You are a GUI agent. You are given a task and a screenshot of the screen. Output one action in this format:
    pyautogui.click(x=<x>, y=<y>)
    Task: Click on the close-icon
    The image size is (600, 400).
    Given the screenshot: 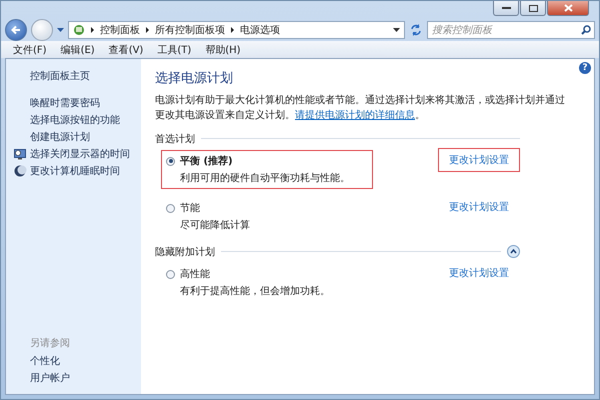 What is the action you would take?
    pyautogui.click(x=568, y=8)
    